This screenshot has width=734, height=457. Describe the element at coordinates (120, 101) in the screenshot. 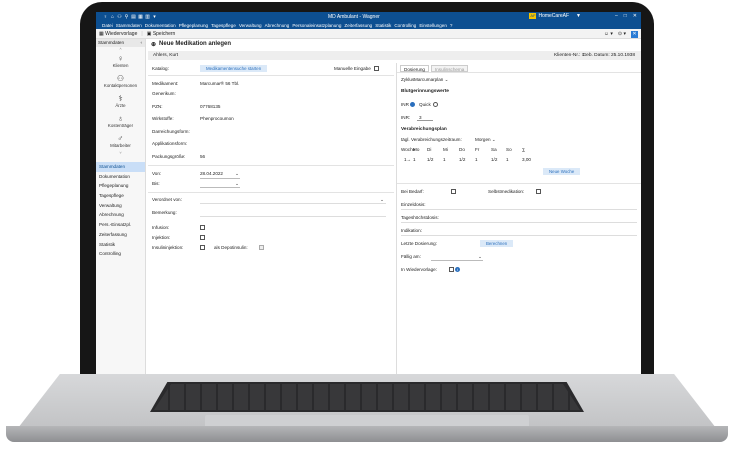

I see `sidebar-icon-item: ⚕ Ärzte` at that location.